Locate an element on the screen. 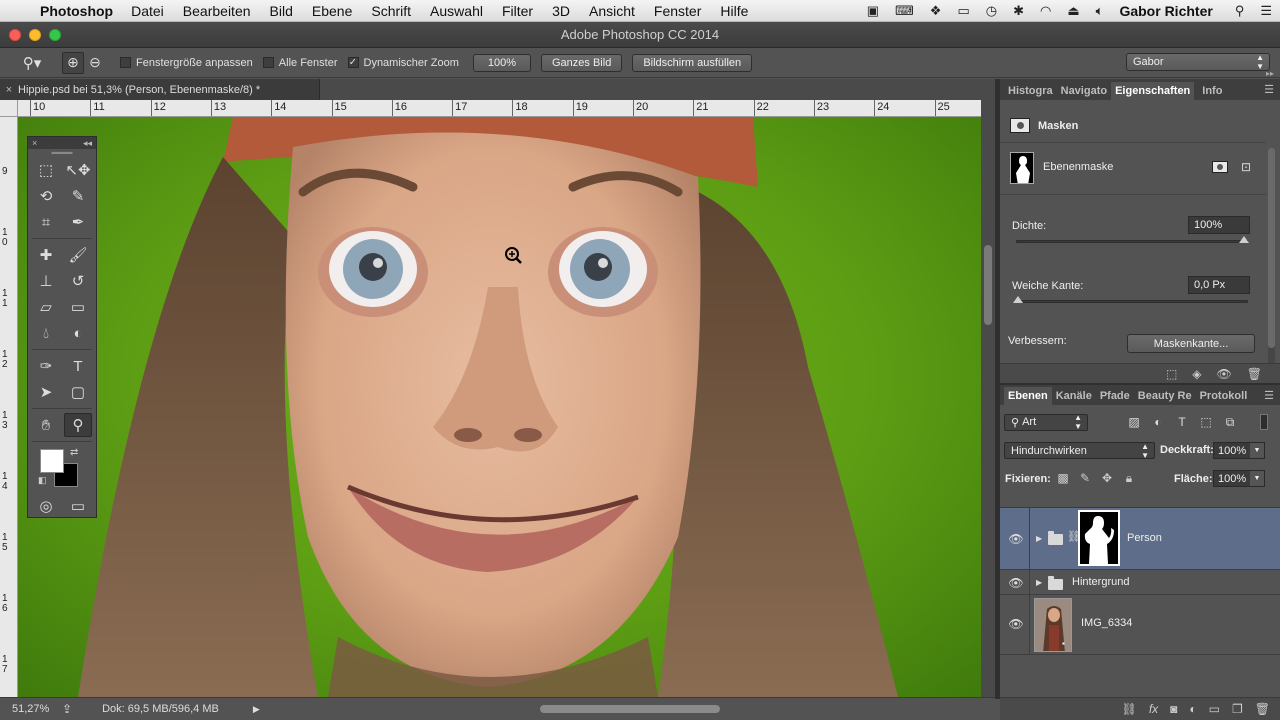 The image size is (1280, 720). quick-mask-icon: ◎ is located at coordinates (46, 506).